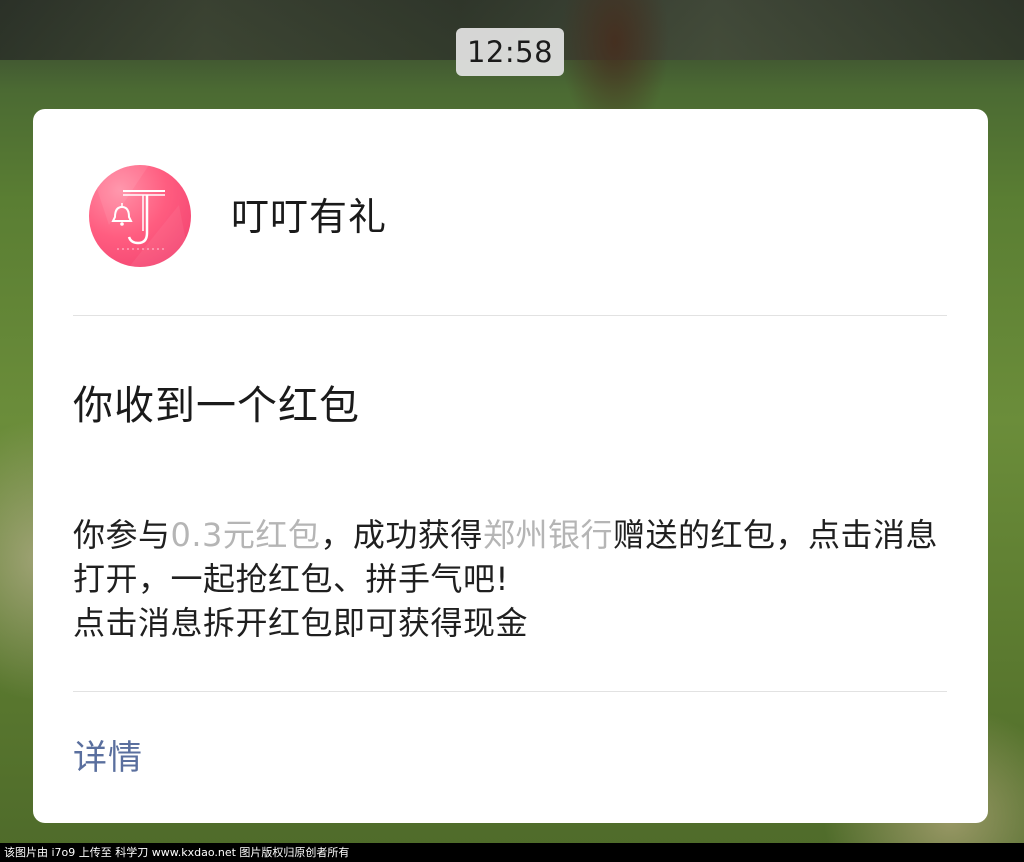  Describe the element at coordinates (309, 217) in the screenshot. I see `app-name: 叮叮有礼` at that location.